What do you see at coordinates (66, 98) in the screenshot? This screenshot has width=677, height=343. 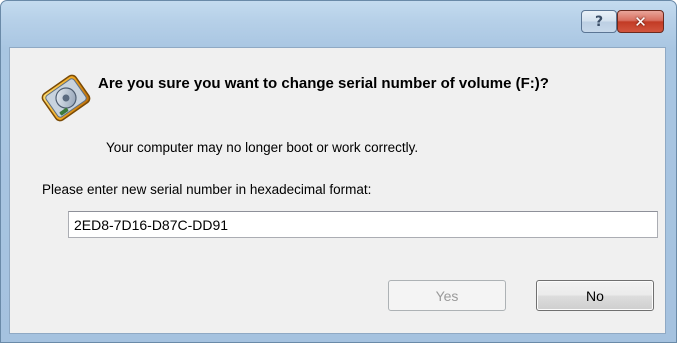 I see `disk-volume-icon` at bounding box center [66, 98].